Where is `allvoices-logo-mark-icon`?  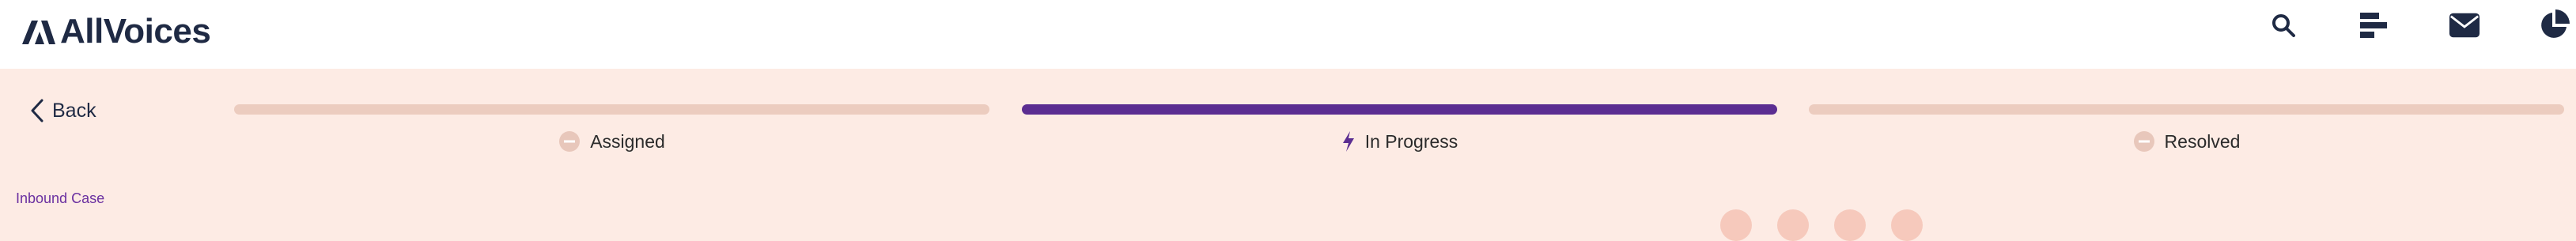
allvoices-logo-mark-icon is located at coordinates (39, 32).